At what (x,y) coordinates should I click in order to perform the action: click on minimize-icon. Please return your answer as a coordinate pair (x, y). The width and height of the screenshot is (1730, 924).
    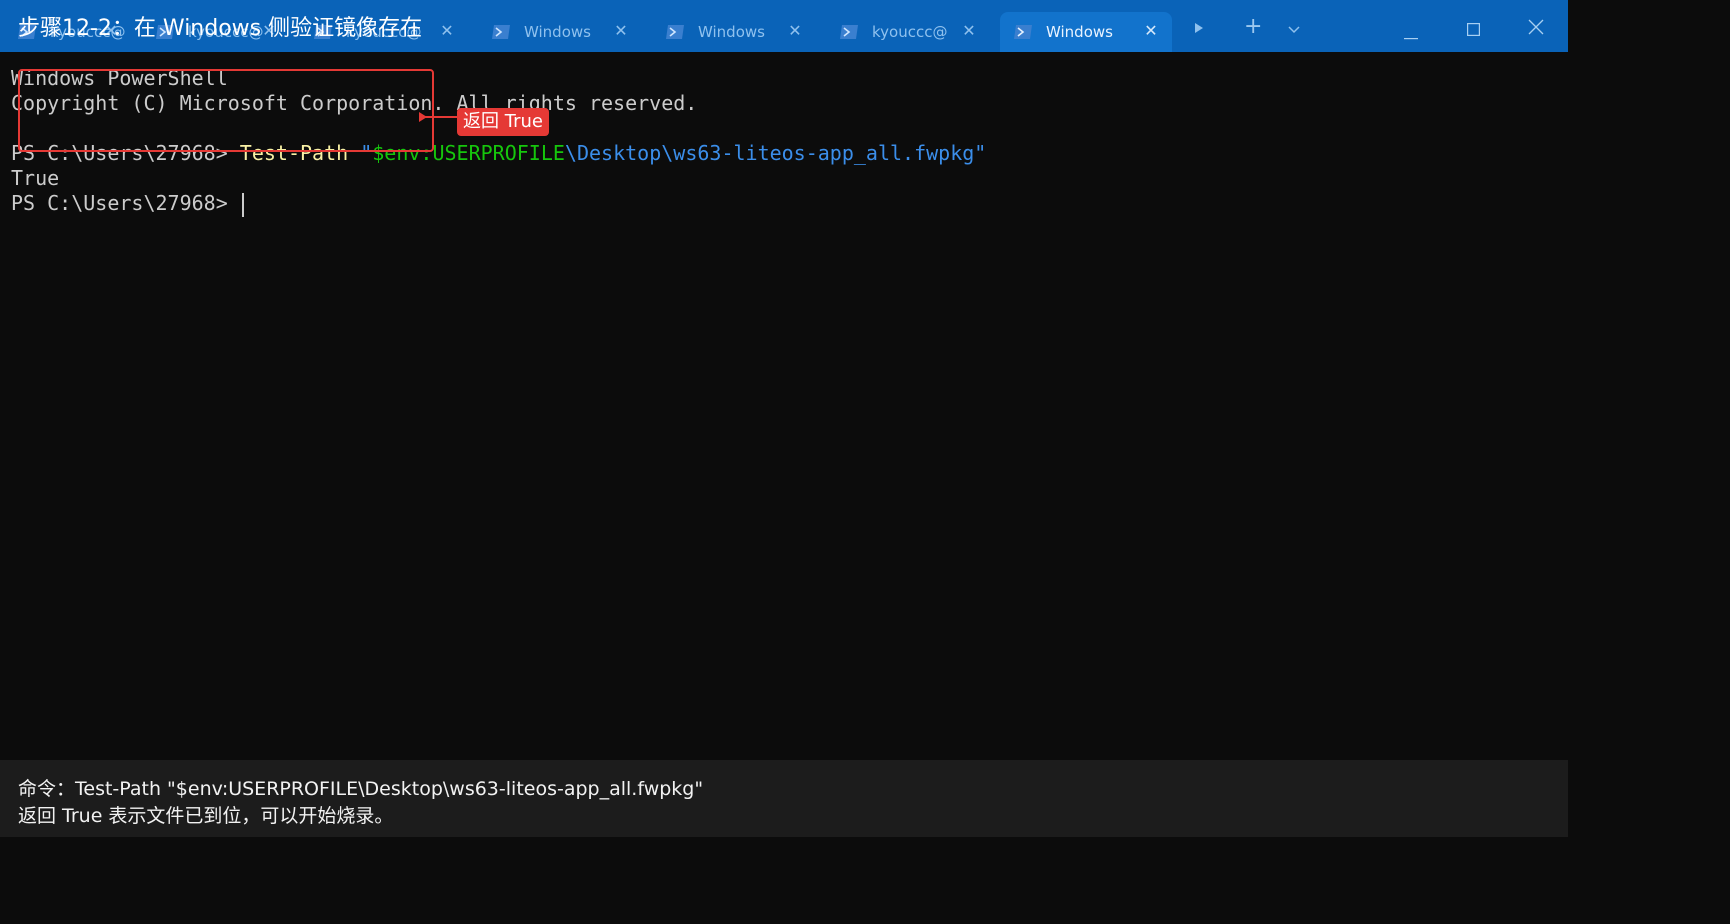
    Looking at the image, I should click on (1411, 34).